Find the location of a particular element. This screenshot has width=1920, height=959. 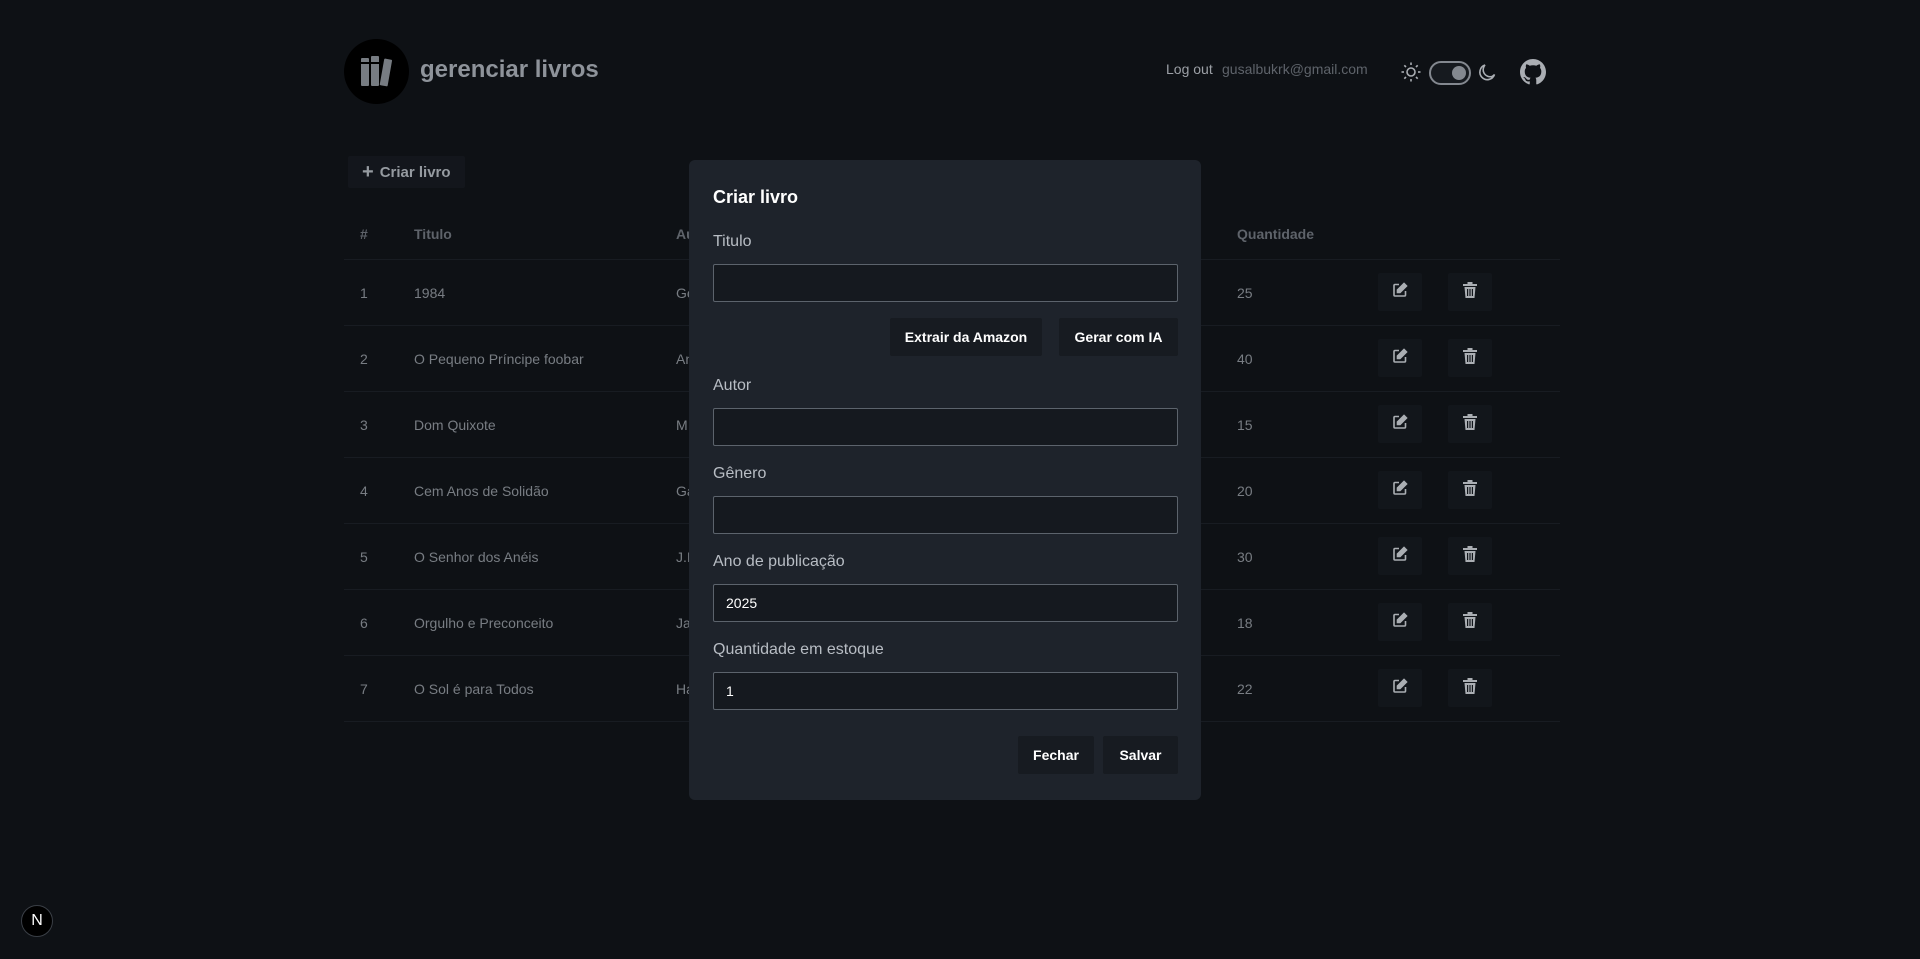

title-input is located at coordinates (945, 283).